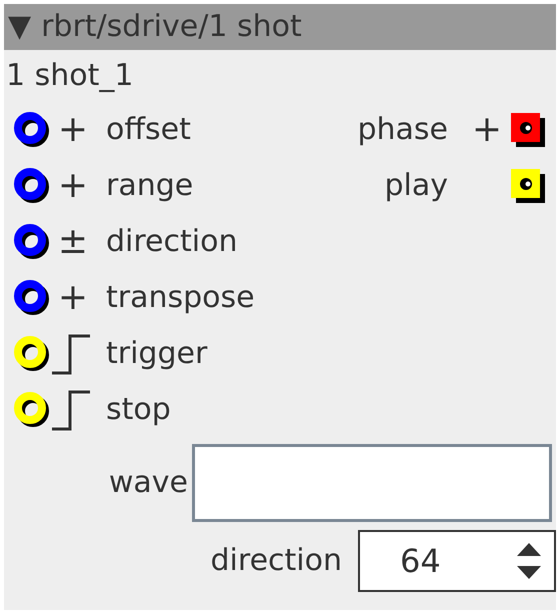 The width and height of the screenshot is (560, 616). Describe the element at coordinates (73, 242) in the screenshot. I see `sign-label: ±` at that location.